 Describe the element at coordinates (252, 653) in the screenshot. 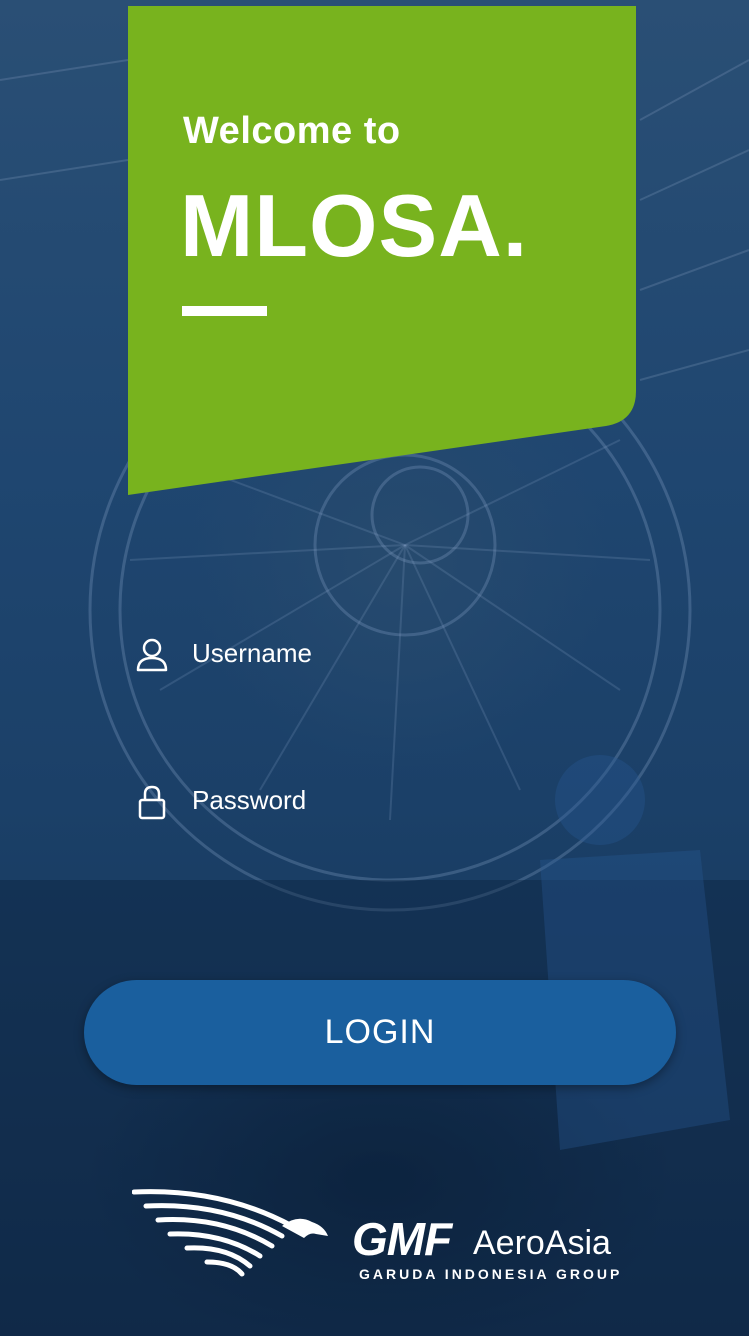

I see `username-label: Username` at that location.